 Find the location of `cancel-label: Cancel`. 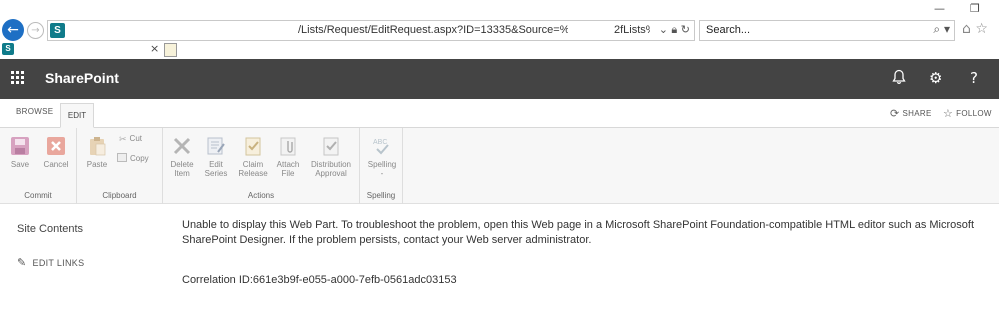

cancel-label: Cancel is located at coordinates (56, 164).